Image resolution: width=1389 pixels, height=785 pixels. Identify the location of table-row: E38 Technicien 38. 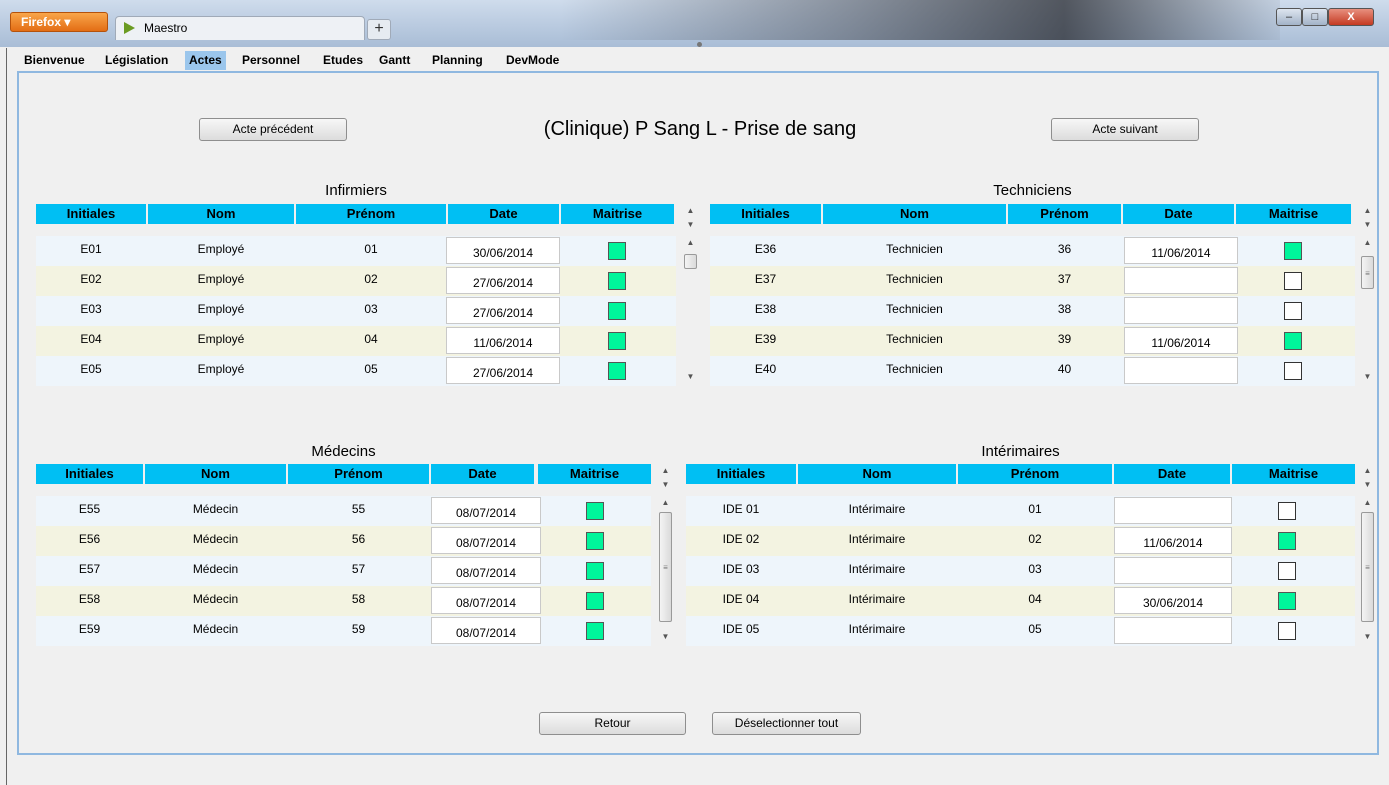
(1032, 311).